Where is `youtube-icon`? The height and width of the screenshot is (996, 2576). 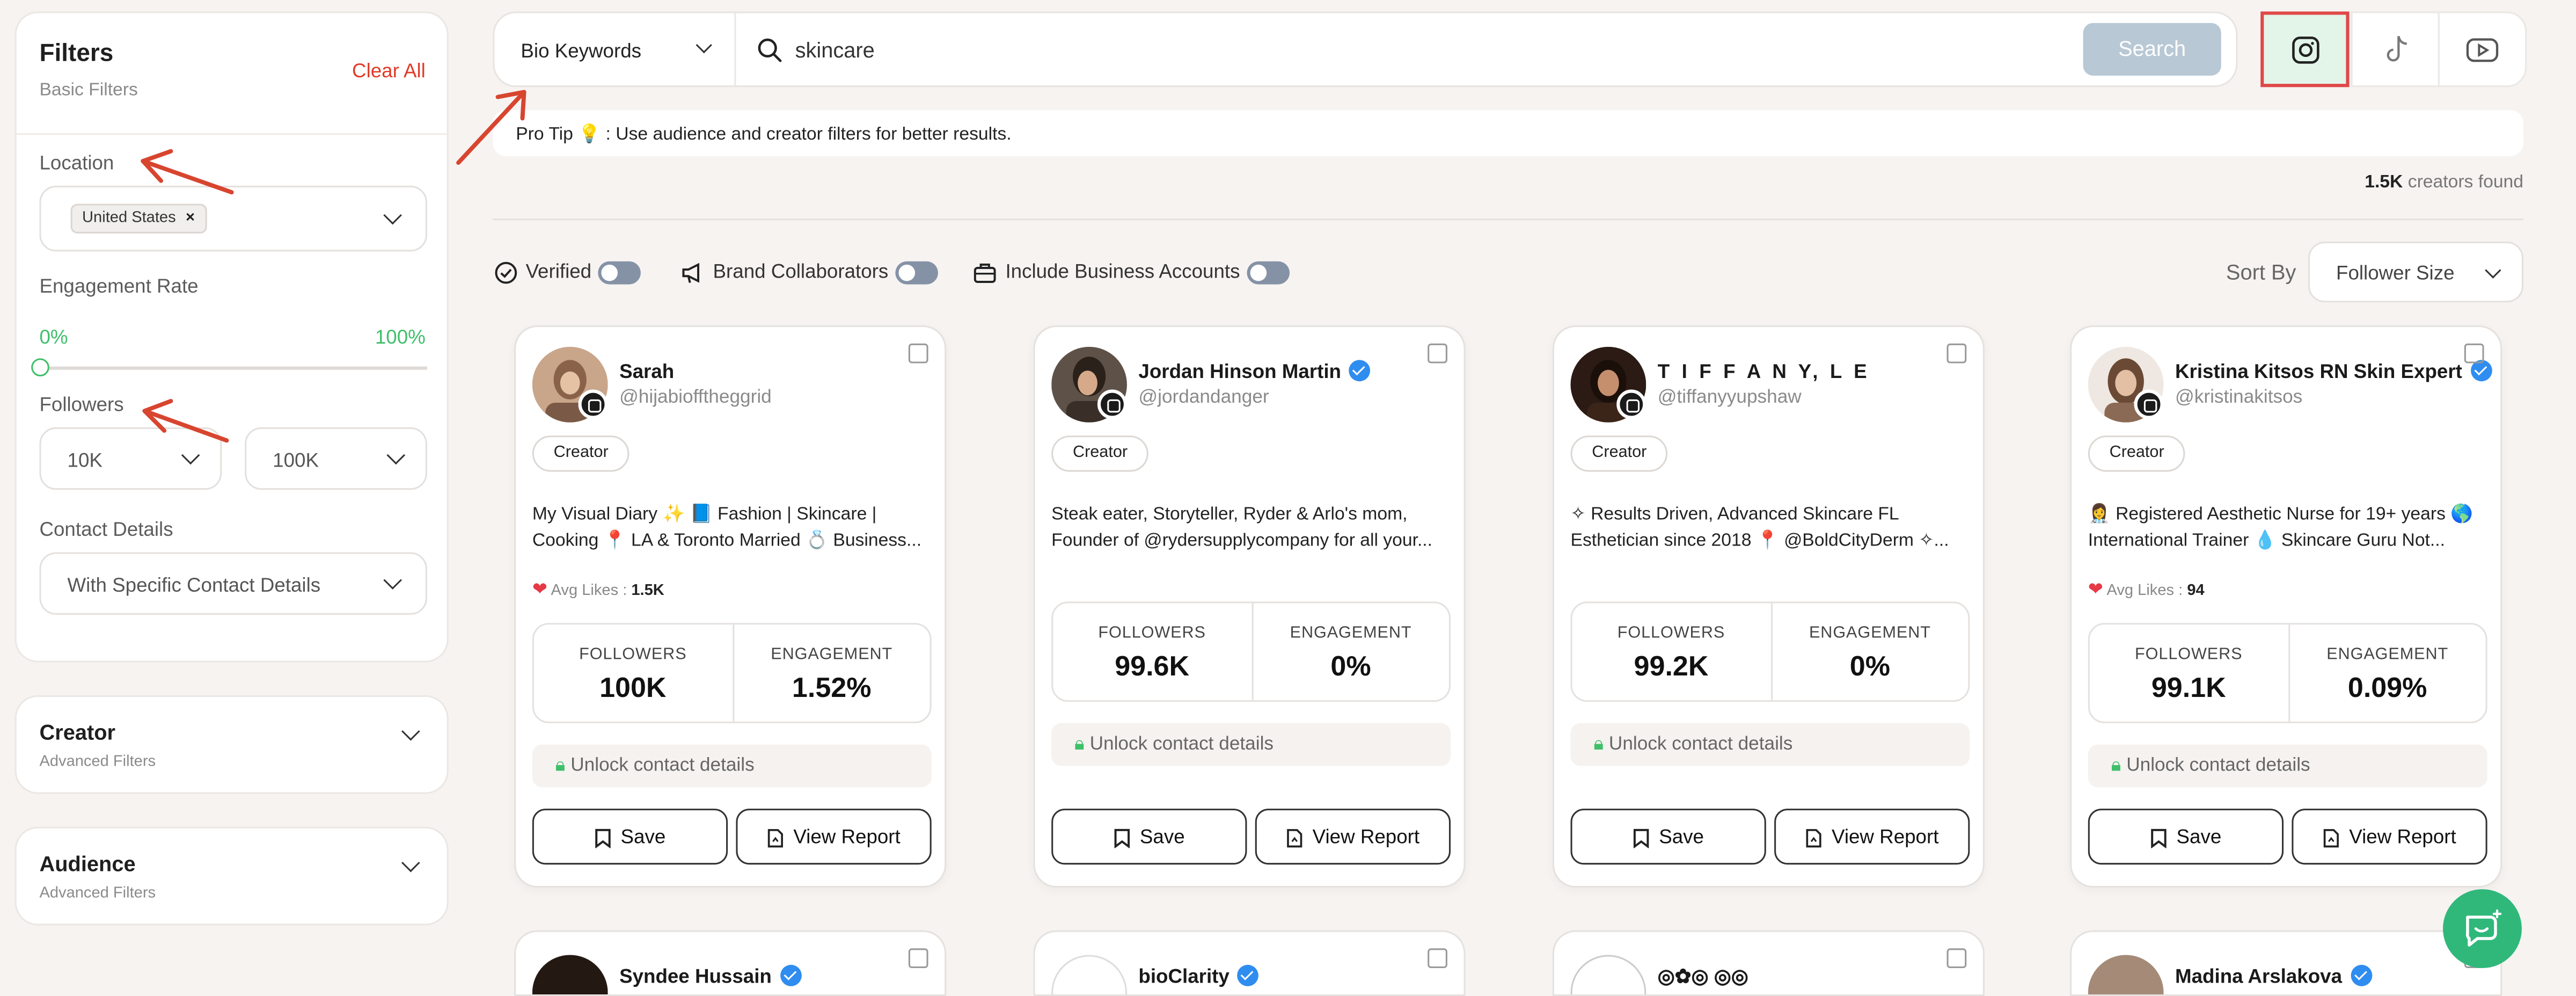
youtube-icon is located at coordinates (2482, 50).